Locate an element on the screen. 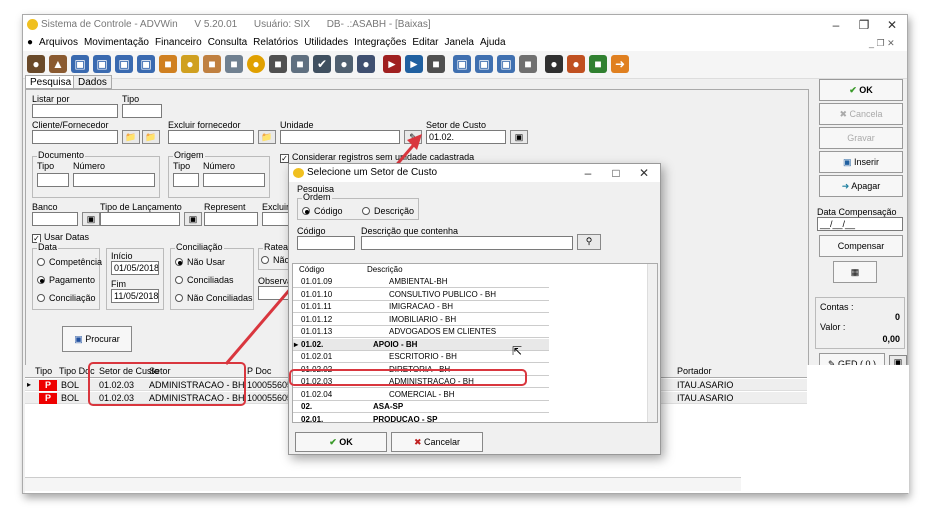 Image resolution: width=930 pixels, height=515 pixels. list-item-code: 01.02. is located at coordinates (312, 344).